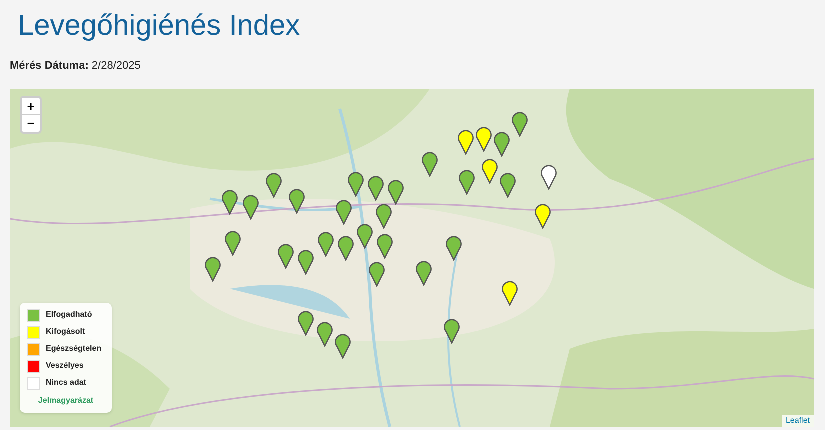 The height and width of the screenshot is (430, 825). Describe the element at coordinates (159, 26) in the screenshot. I see `page-title: Levegőhigiénés Index` at that location.